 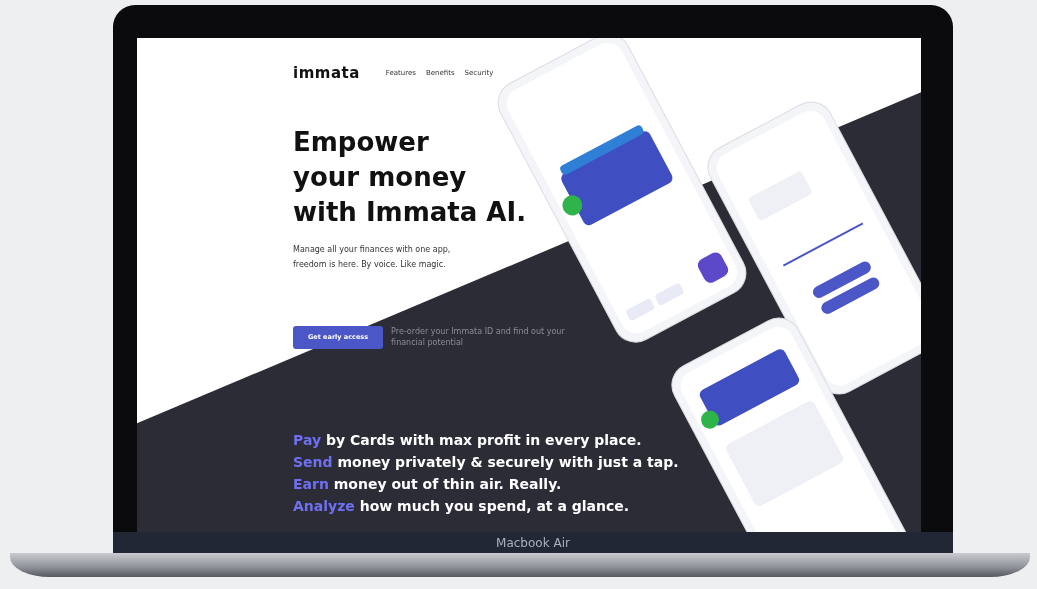 I want to click on cta-note: Pre-order your Immata ID and find out your financial potential, so click(x=478, y=337).